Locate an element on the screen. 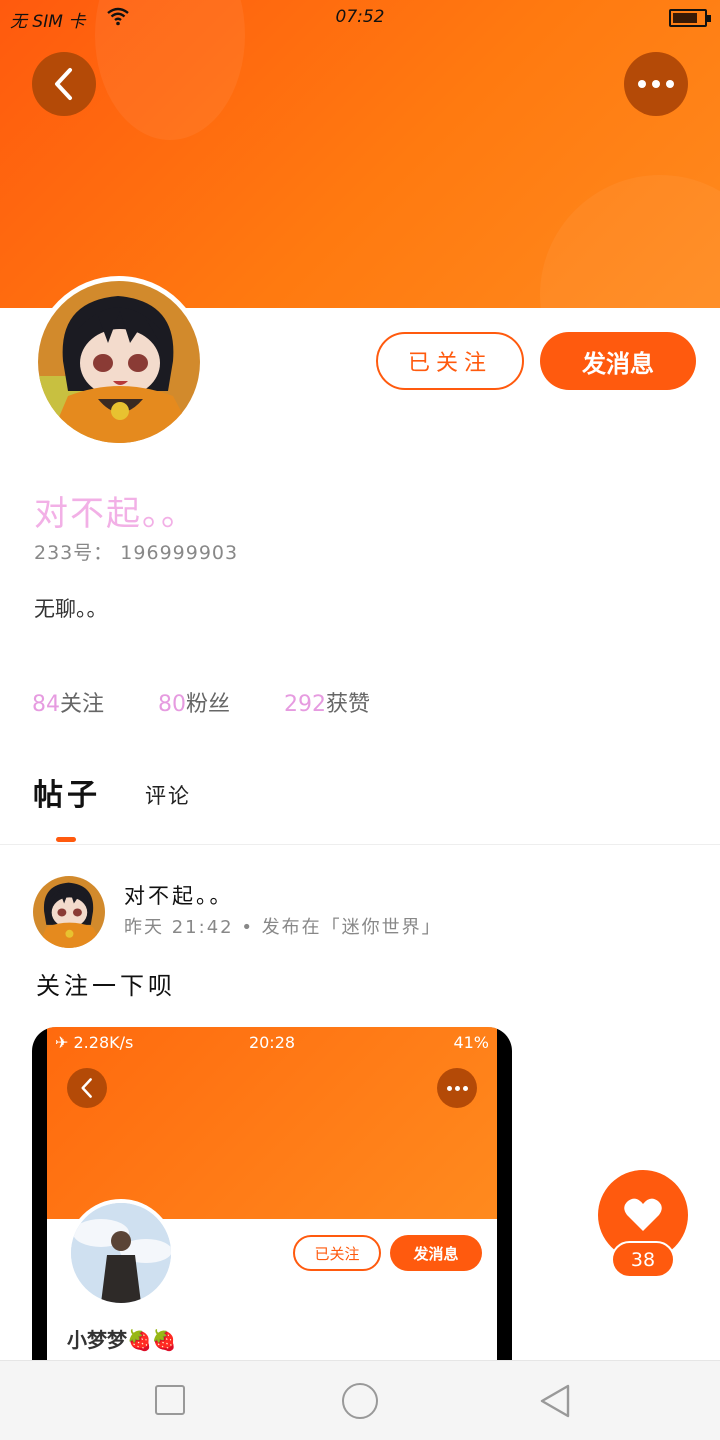 The height and width of the screenshot is (1440, 720). tab-posts: 帖子 is located at coordinates (67, 792).